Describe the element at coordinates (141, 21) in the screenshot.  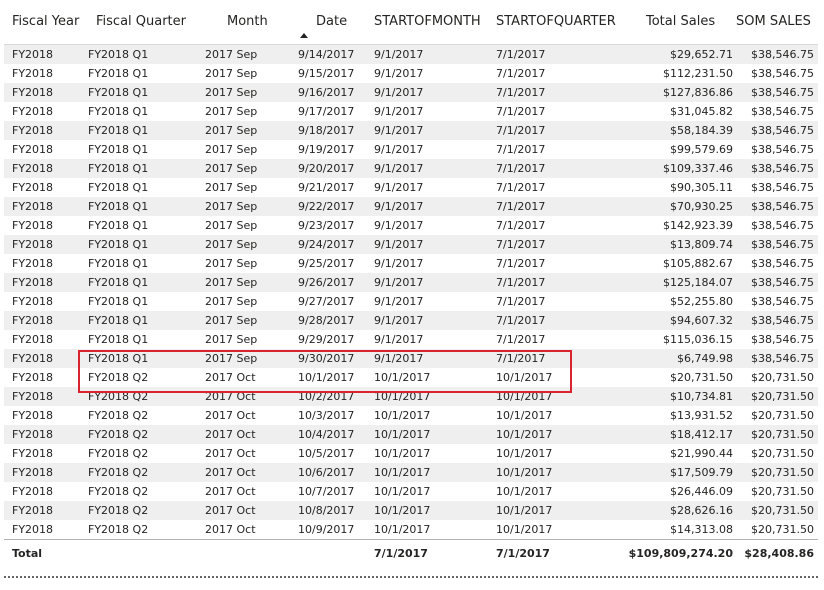
I see `header-fiscal-quarter: Fiscal Quarter` at that location.